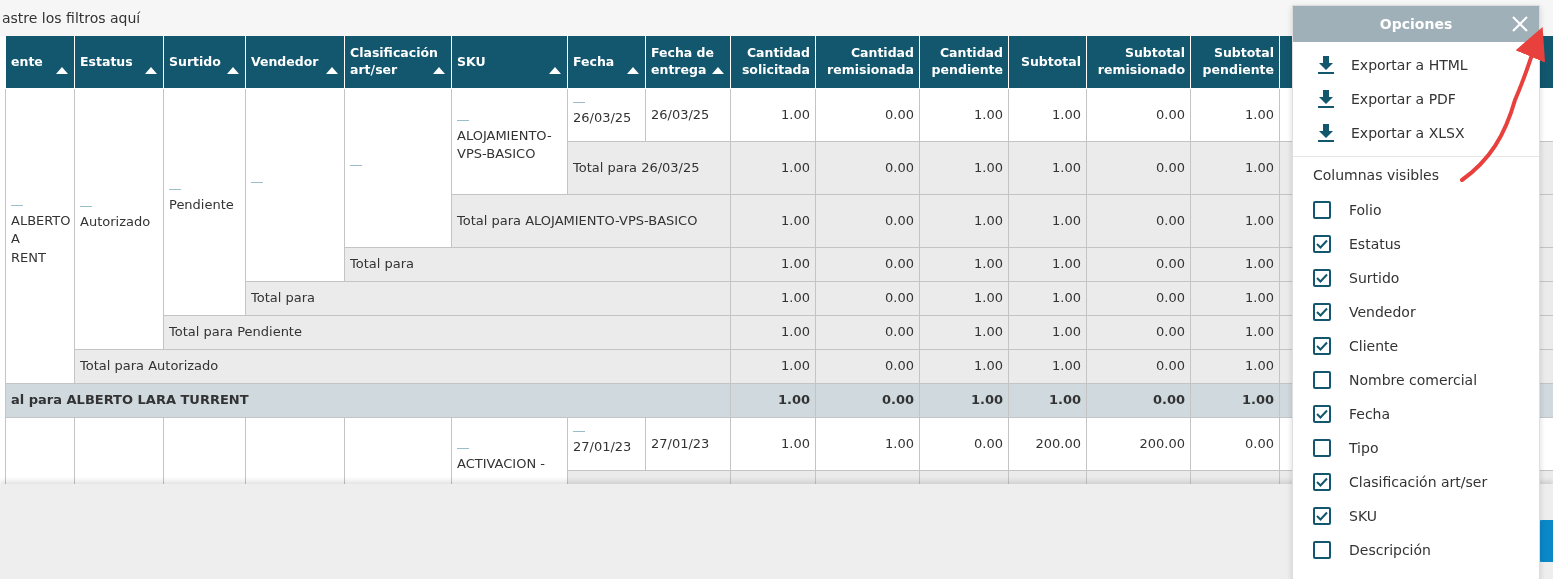  Describe the element at coordinates (204, 202) in the screenshot. I see `table-cell: Pendiente` at that location.